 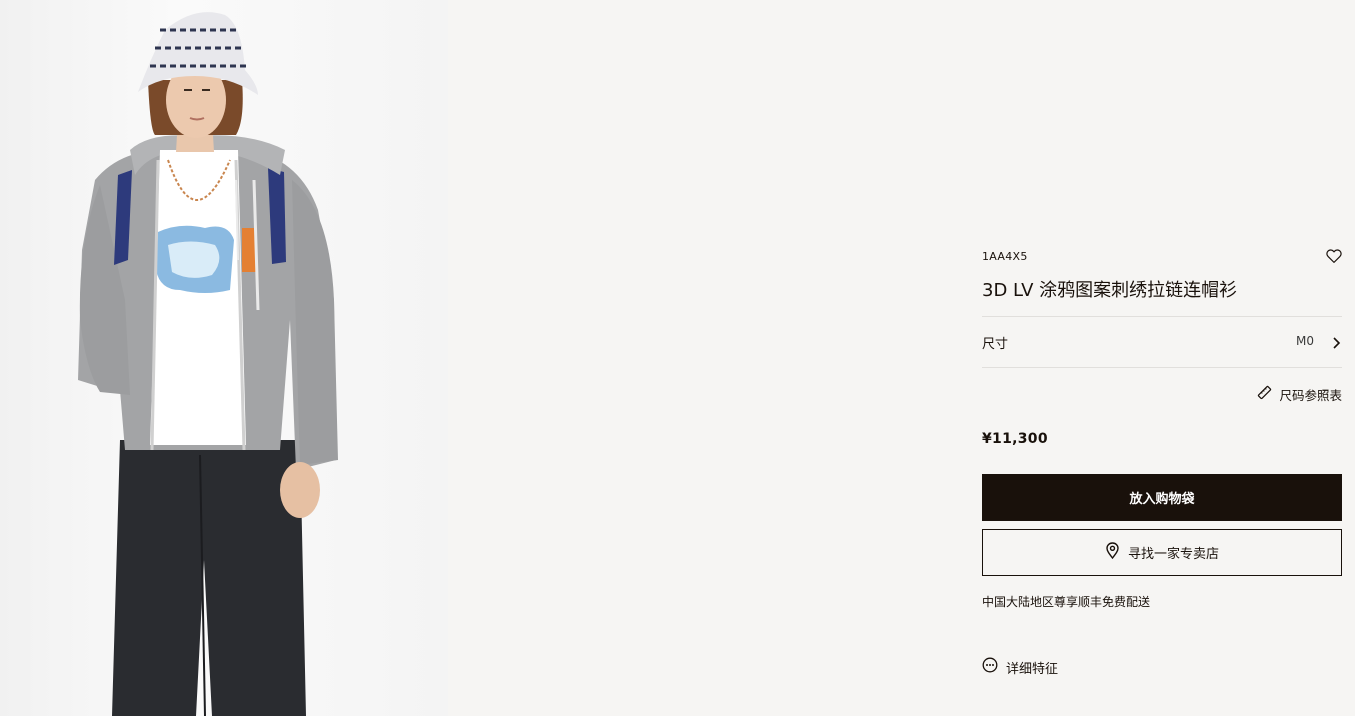 What do you see at coordinates (1162, 342) in the screenshot?
I see `size-selector: 尺寸 M0` at bounding box center [1162, 342].